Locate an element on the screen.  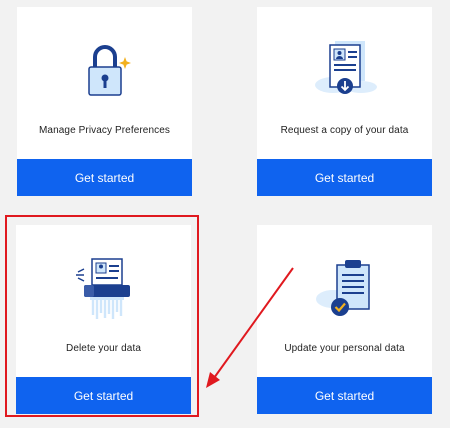
get-started-button-delete: Get started is located at coordinates (103, 395).